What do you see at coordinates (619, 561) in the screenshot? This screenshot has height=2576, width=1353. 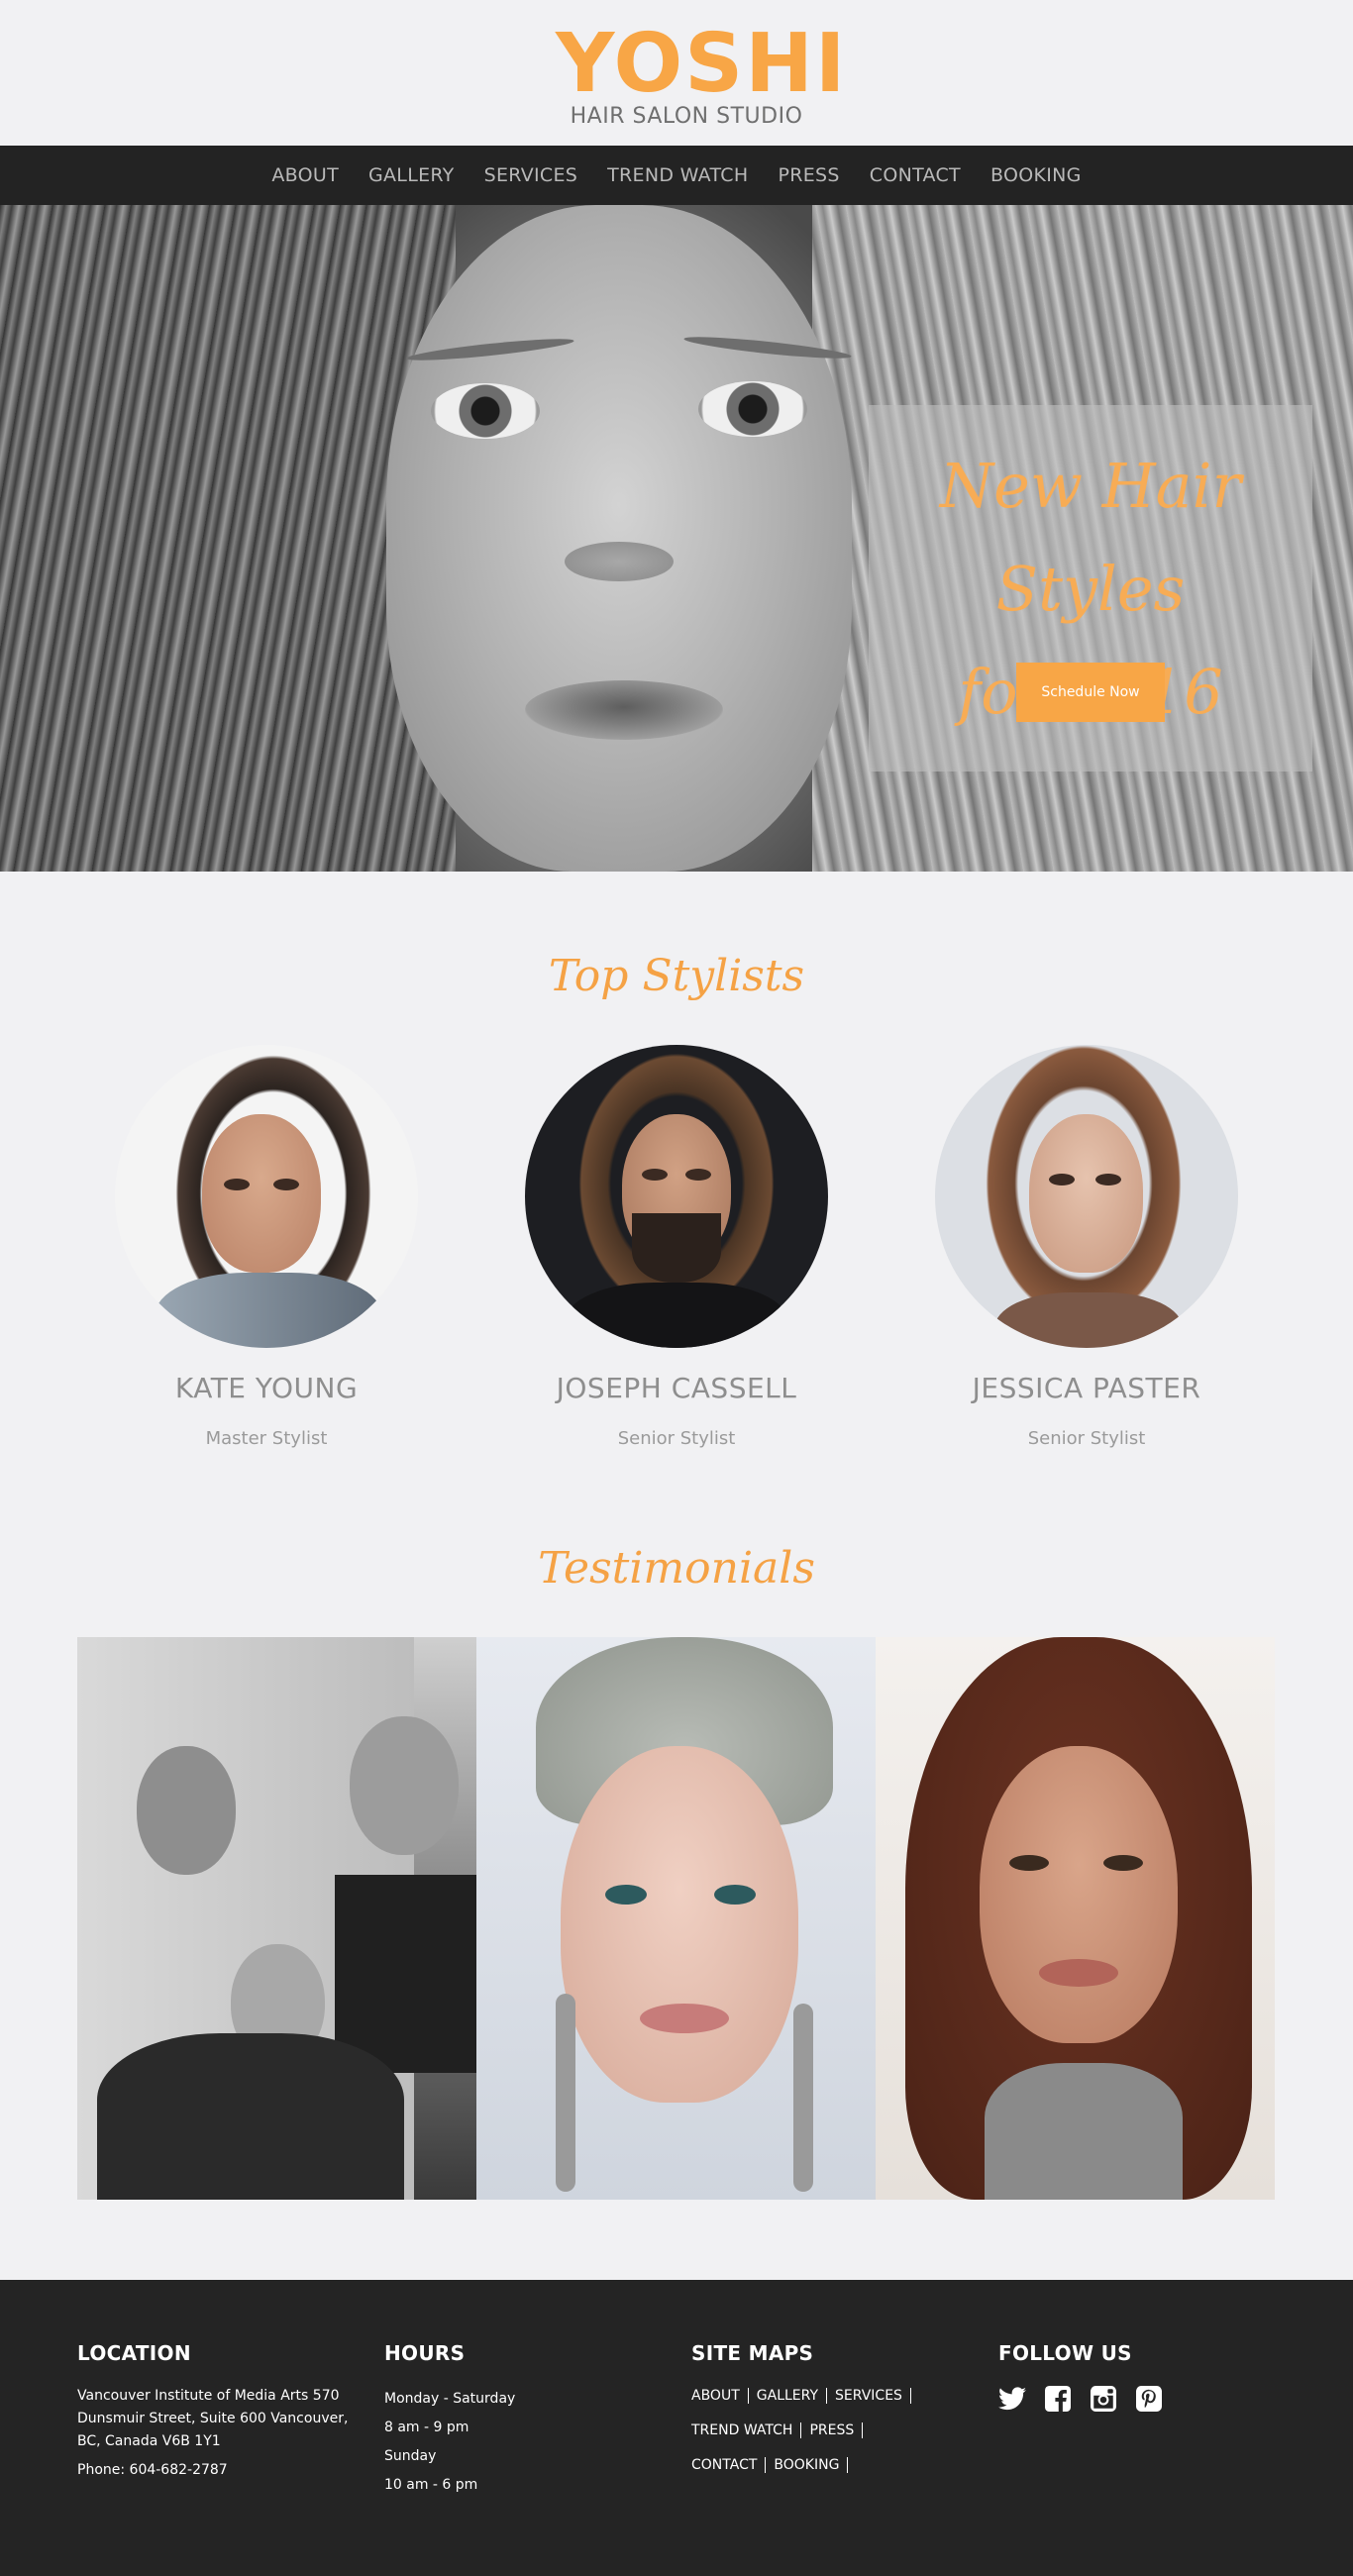 I see `hero-nose` at bounding box center [619, 561].